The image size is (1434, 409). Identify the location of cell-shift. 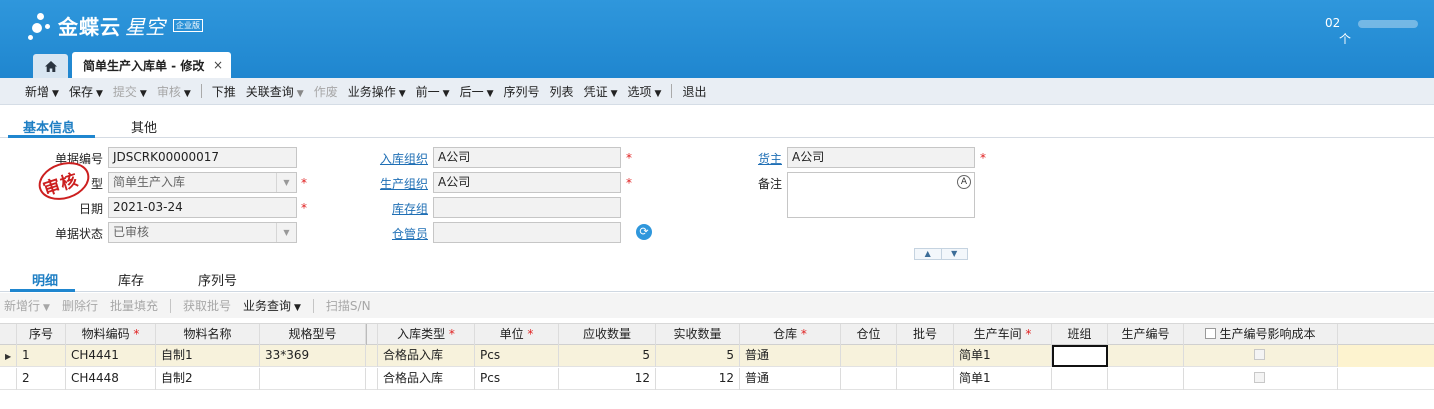
(1080, 356).